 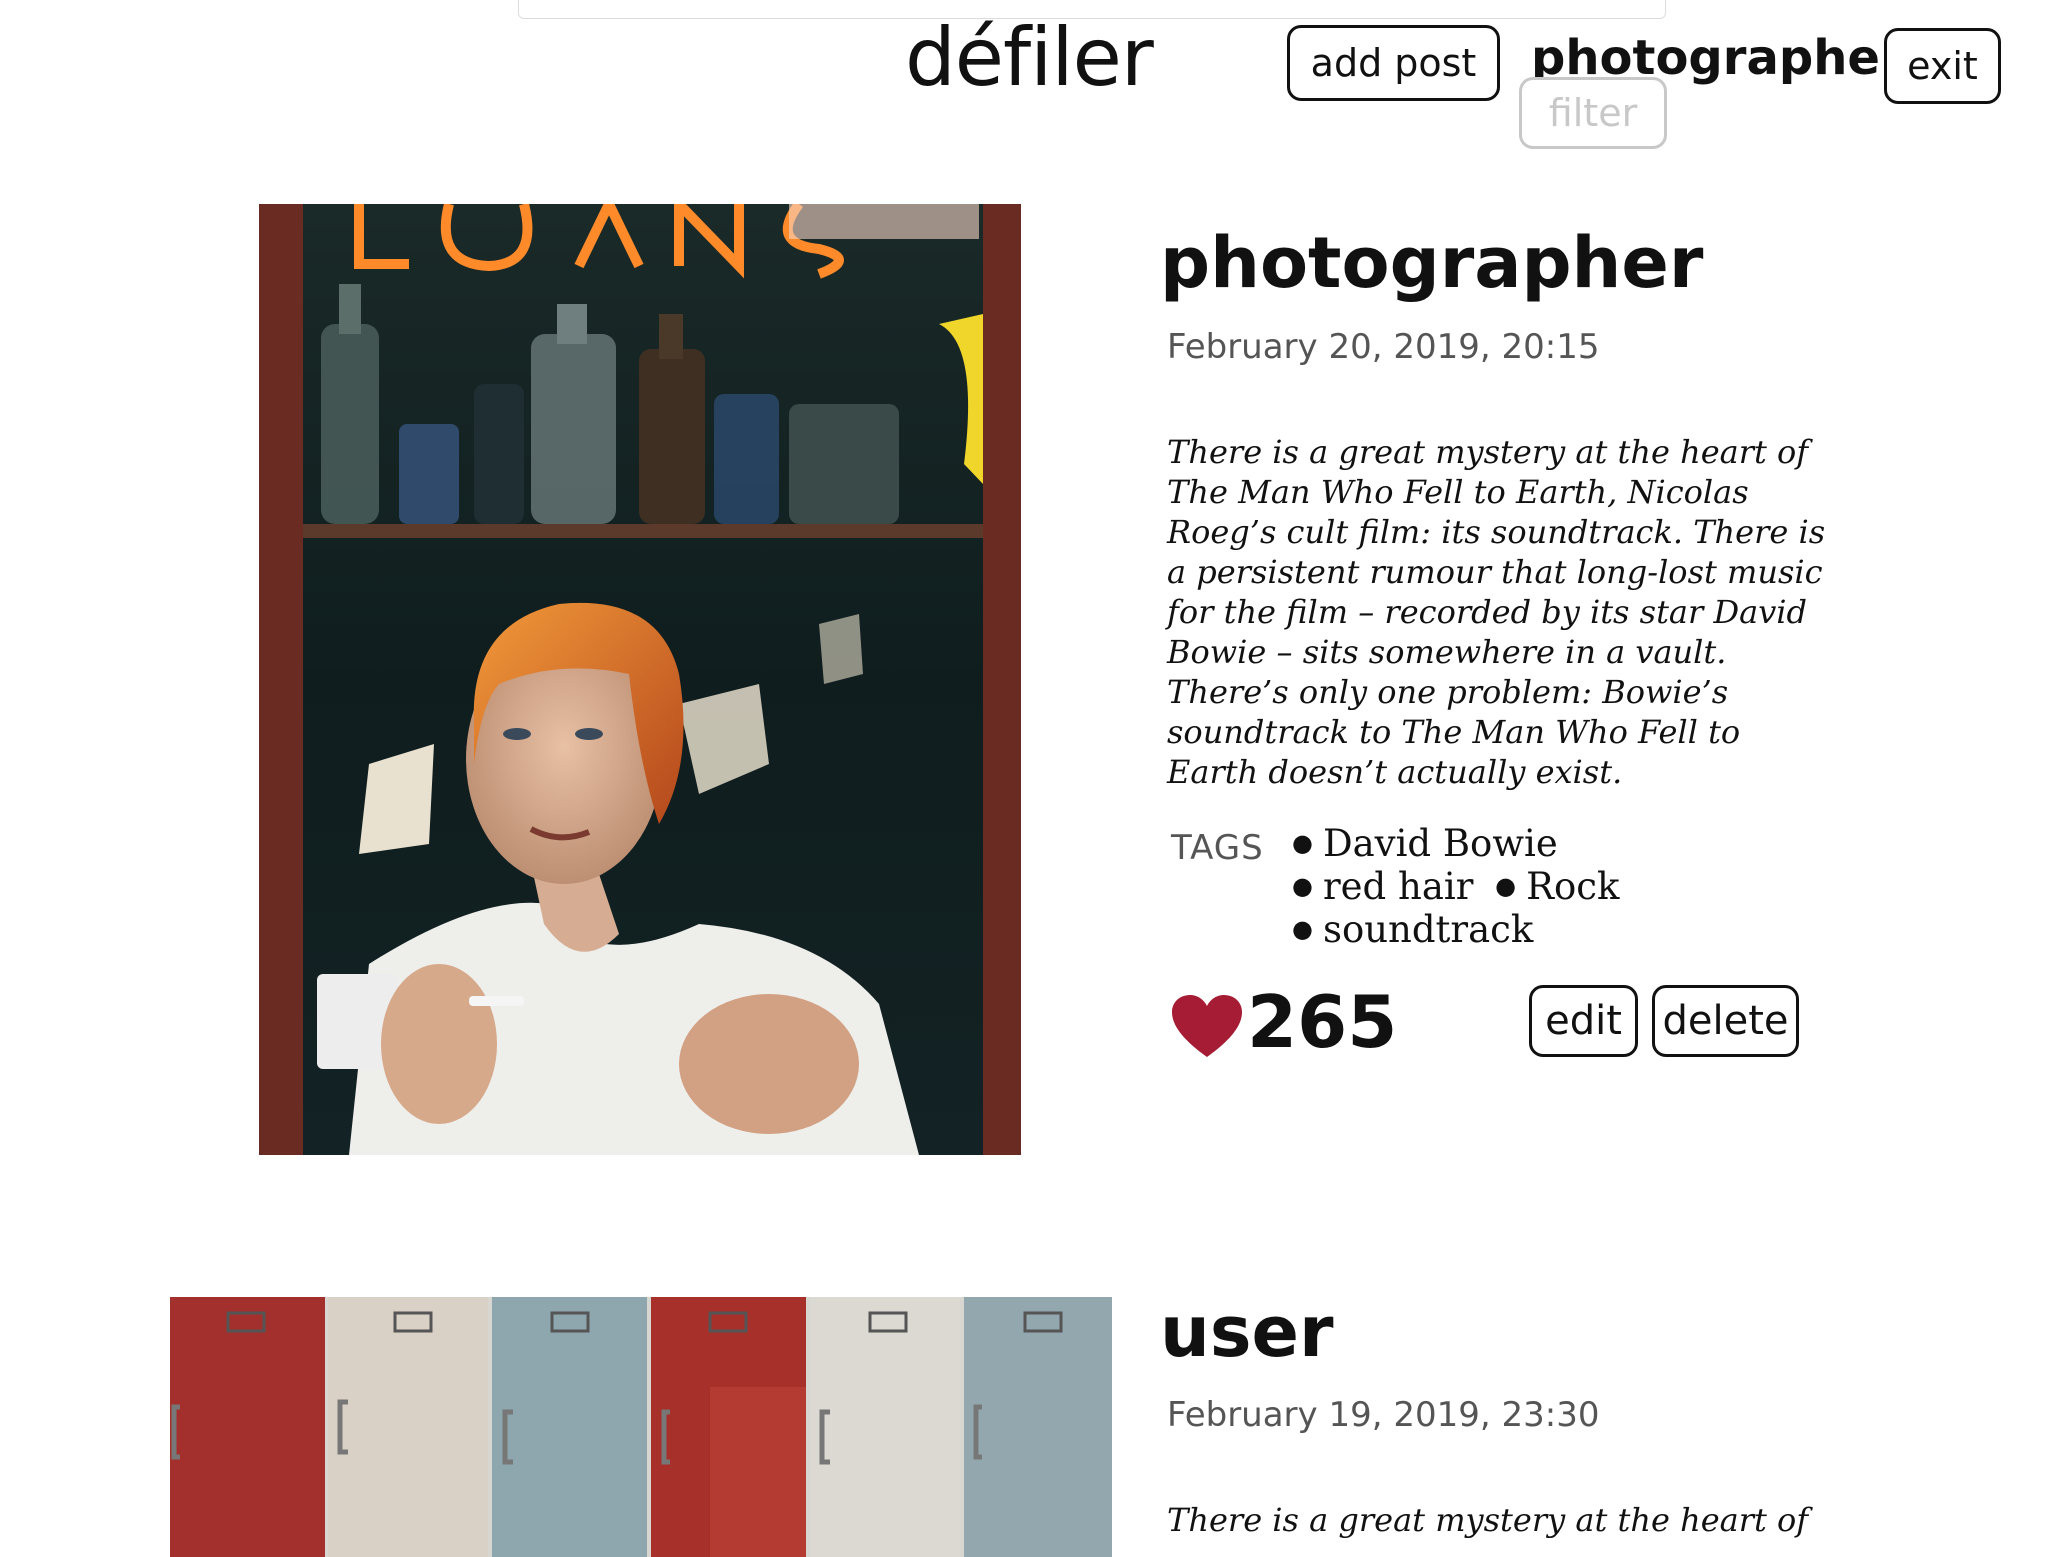 What do you see at coordinates (1425, 843) in the screenshot?
I see `tag-item: David Bowie` at bounding box center [1425, 843].